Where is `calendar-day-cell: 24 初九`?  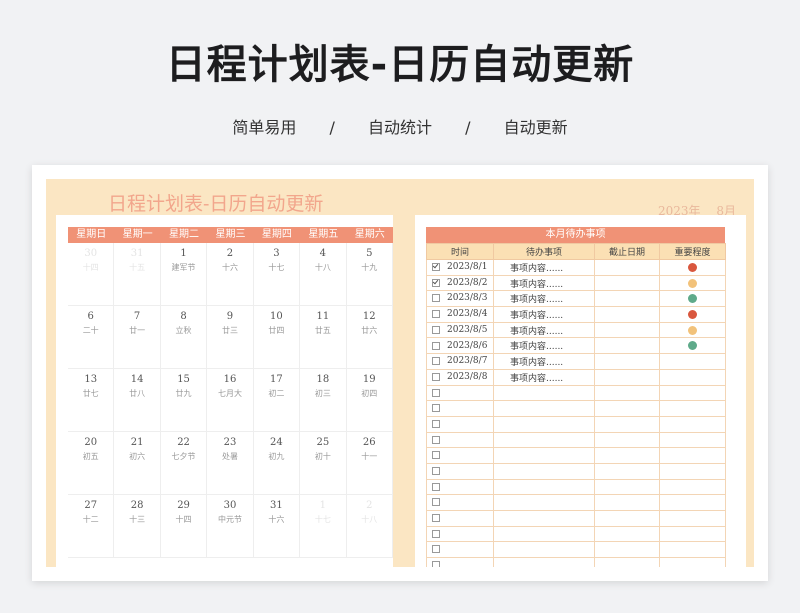
calendar-day-cell: 24 初九 is located at coordinates (277, 463).